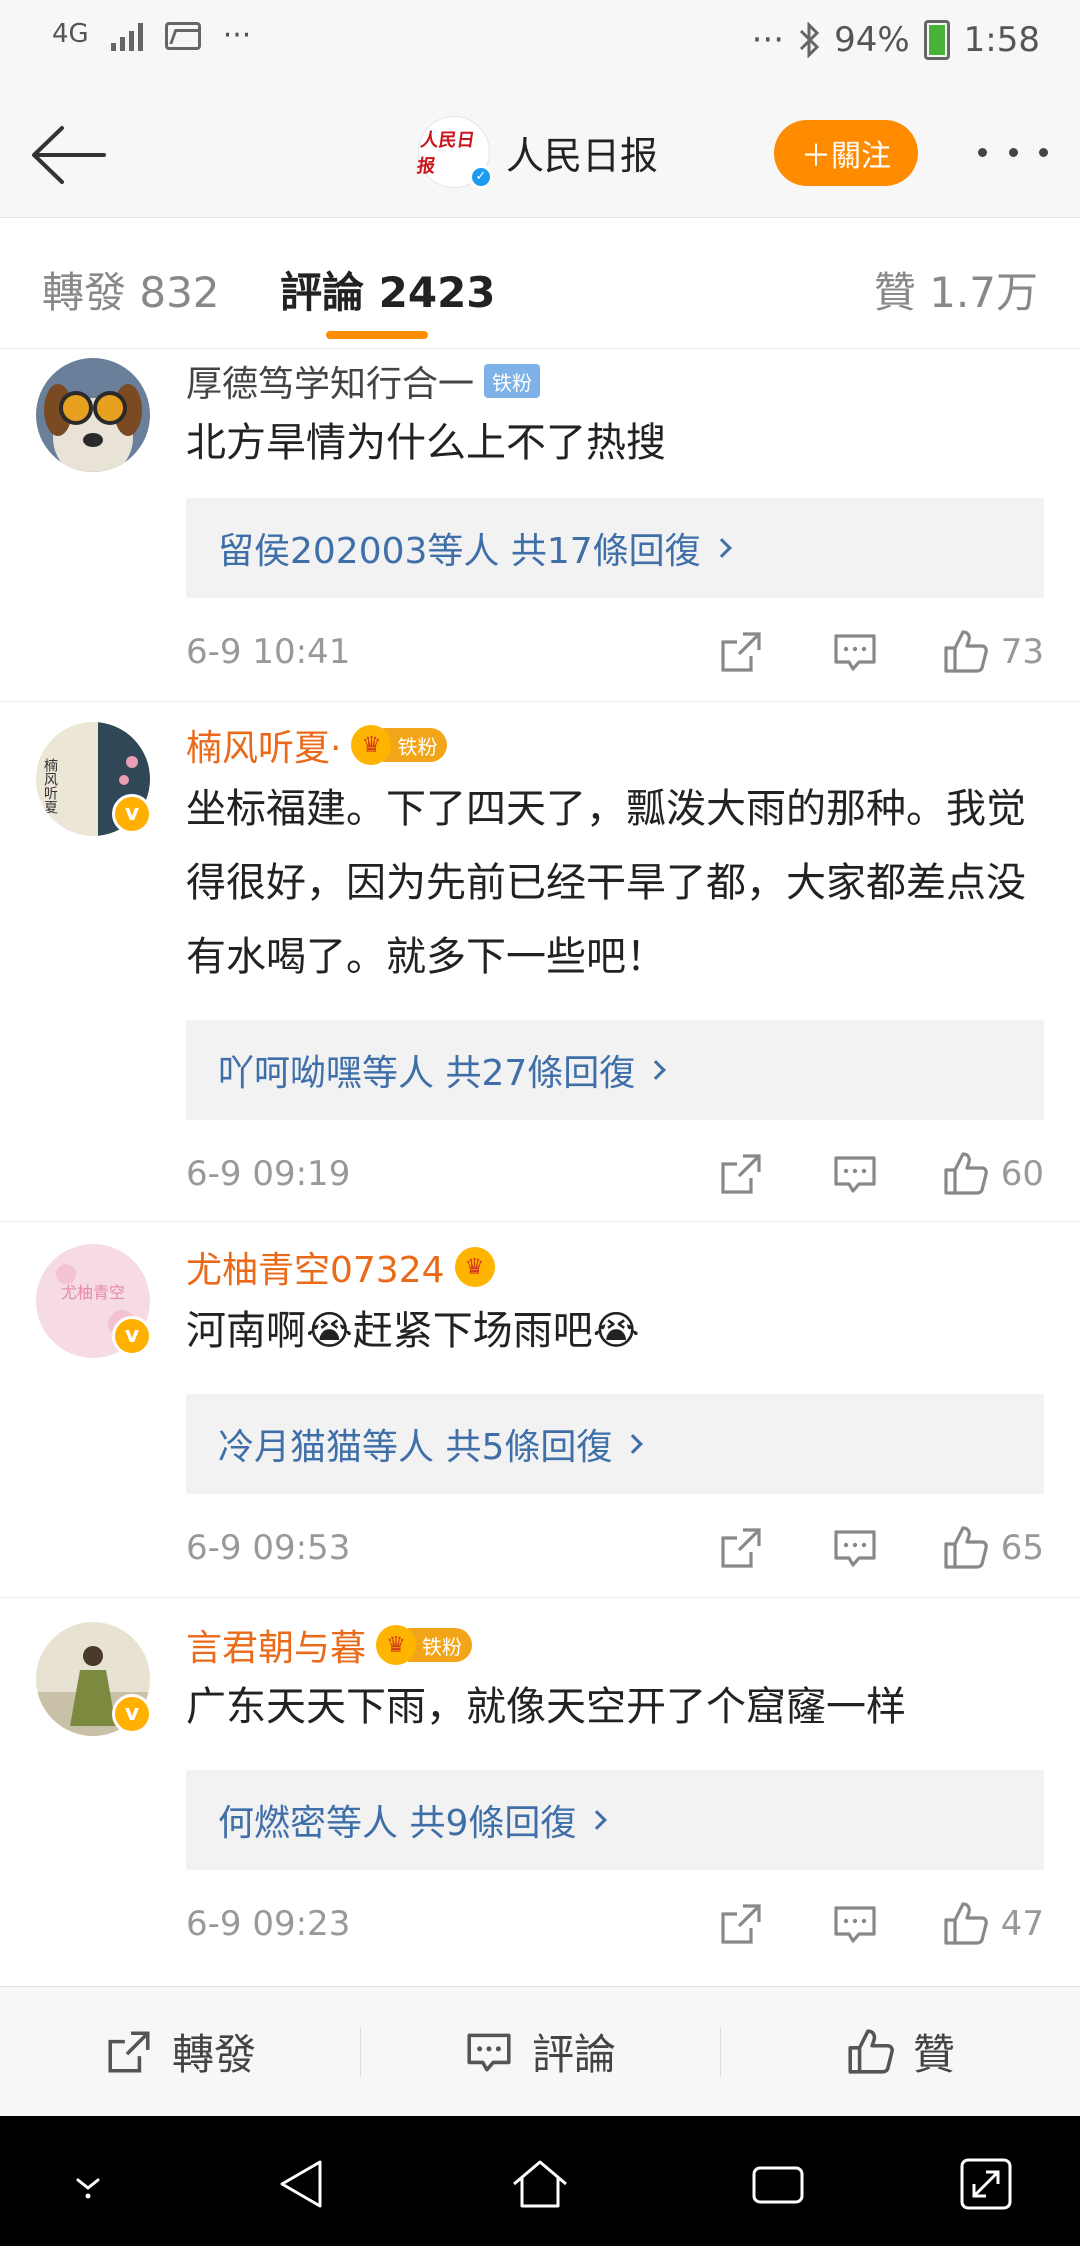 The width and height of the screenshot is (1080, 2246). What do you see at coordinates (810, 40) in the screenshot?
I see `bluetooth-icon` at bounding box center [810, 40].